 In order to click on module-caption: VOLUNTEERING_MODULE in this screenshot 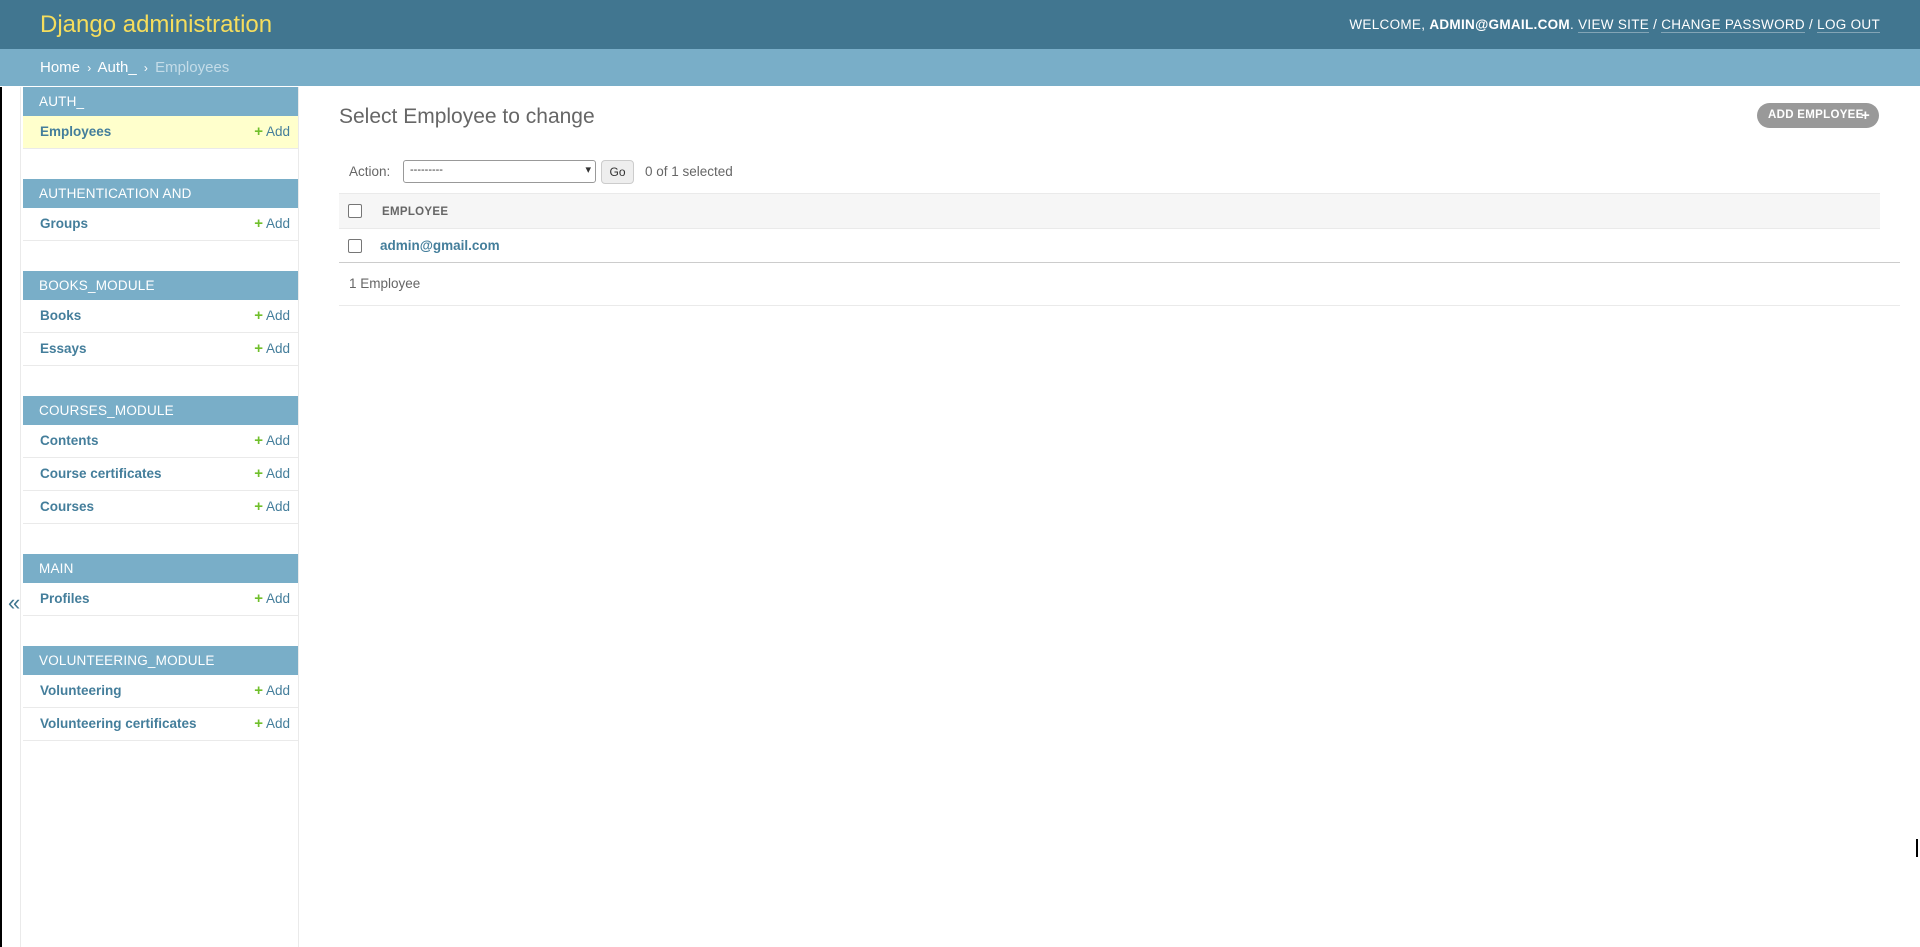, I will do `click(160, 660)`.